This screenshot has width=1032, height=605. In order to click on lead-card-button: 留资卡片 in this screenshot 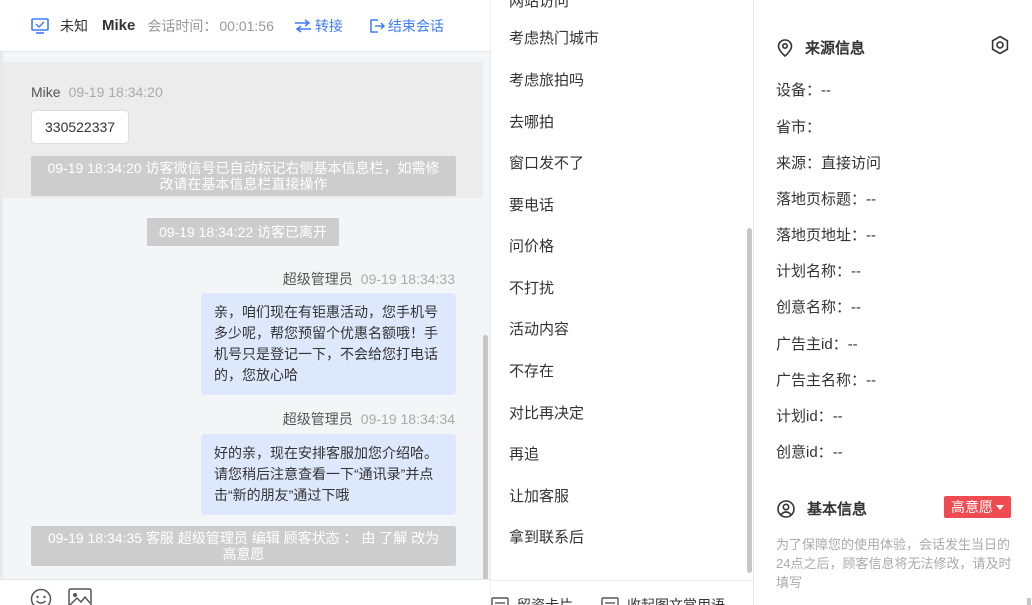, I will do `click(532, 600)`.